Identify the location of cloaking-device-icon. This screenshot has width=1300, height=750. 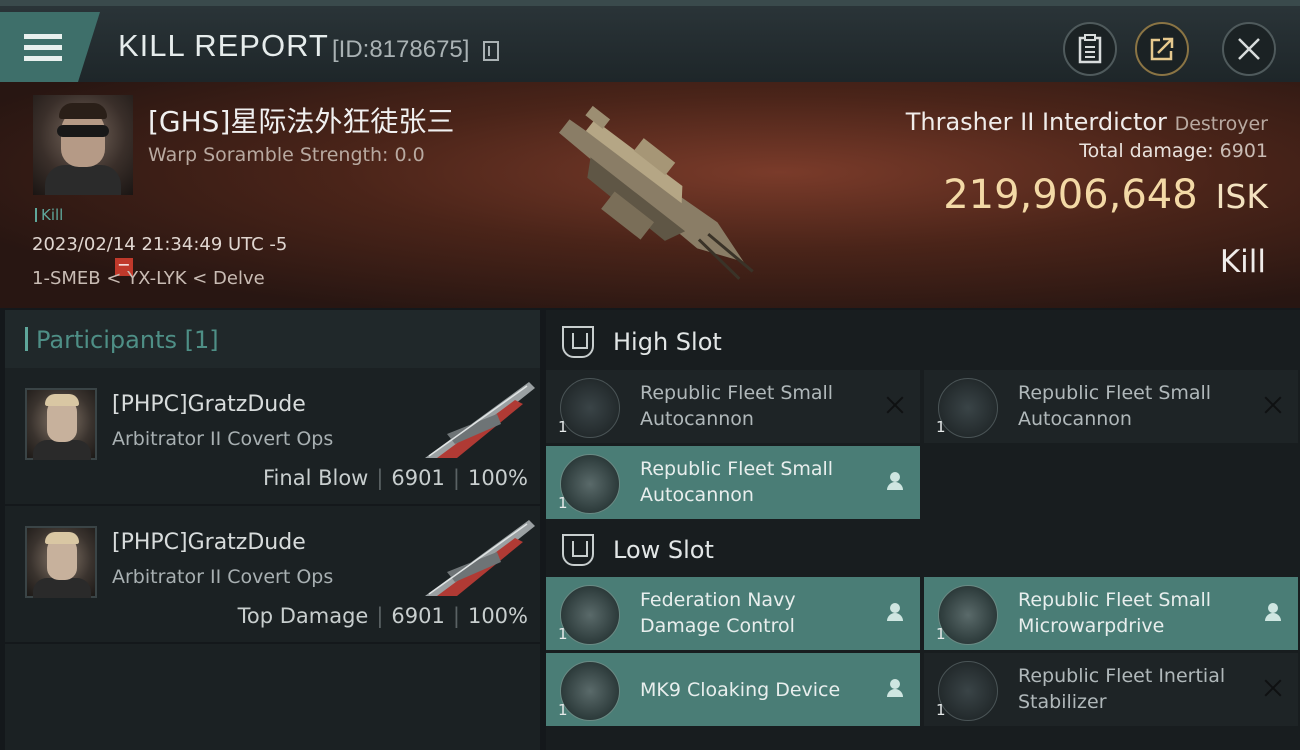
(590, 691).